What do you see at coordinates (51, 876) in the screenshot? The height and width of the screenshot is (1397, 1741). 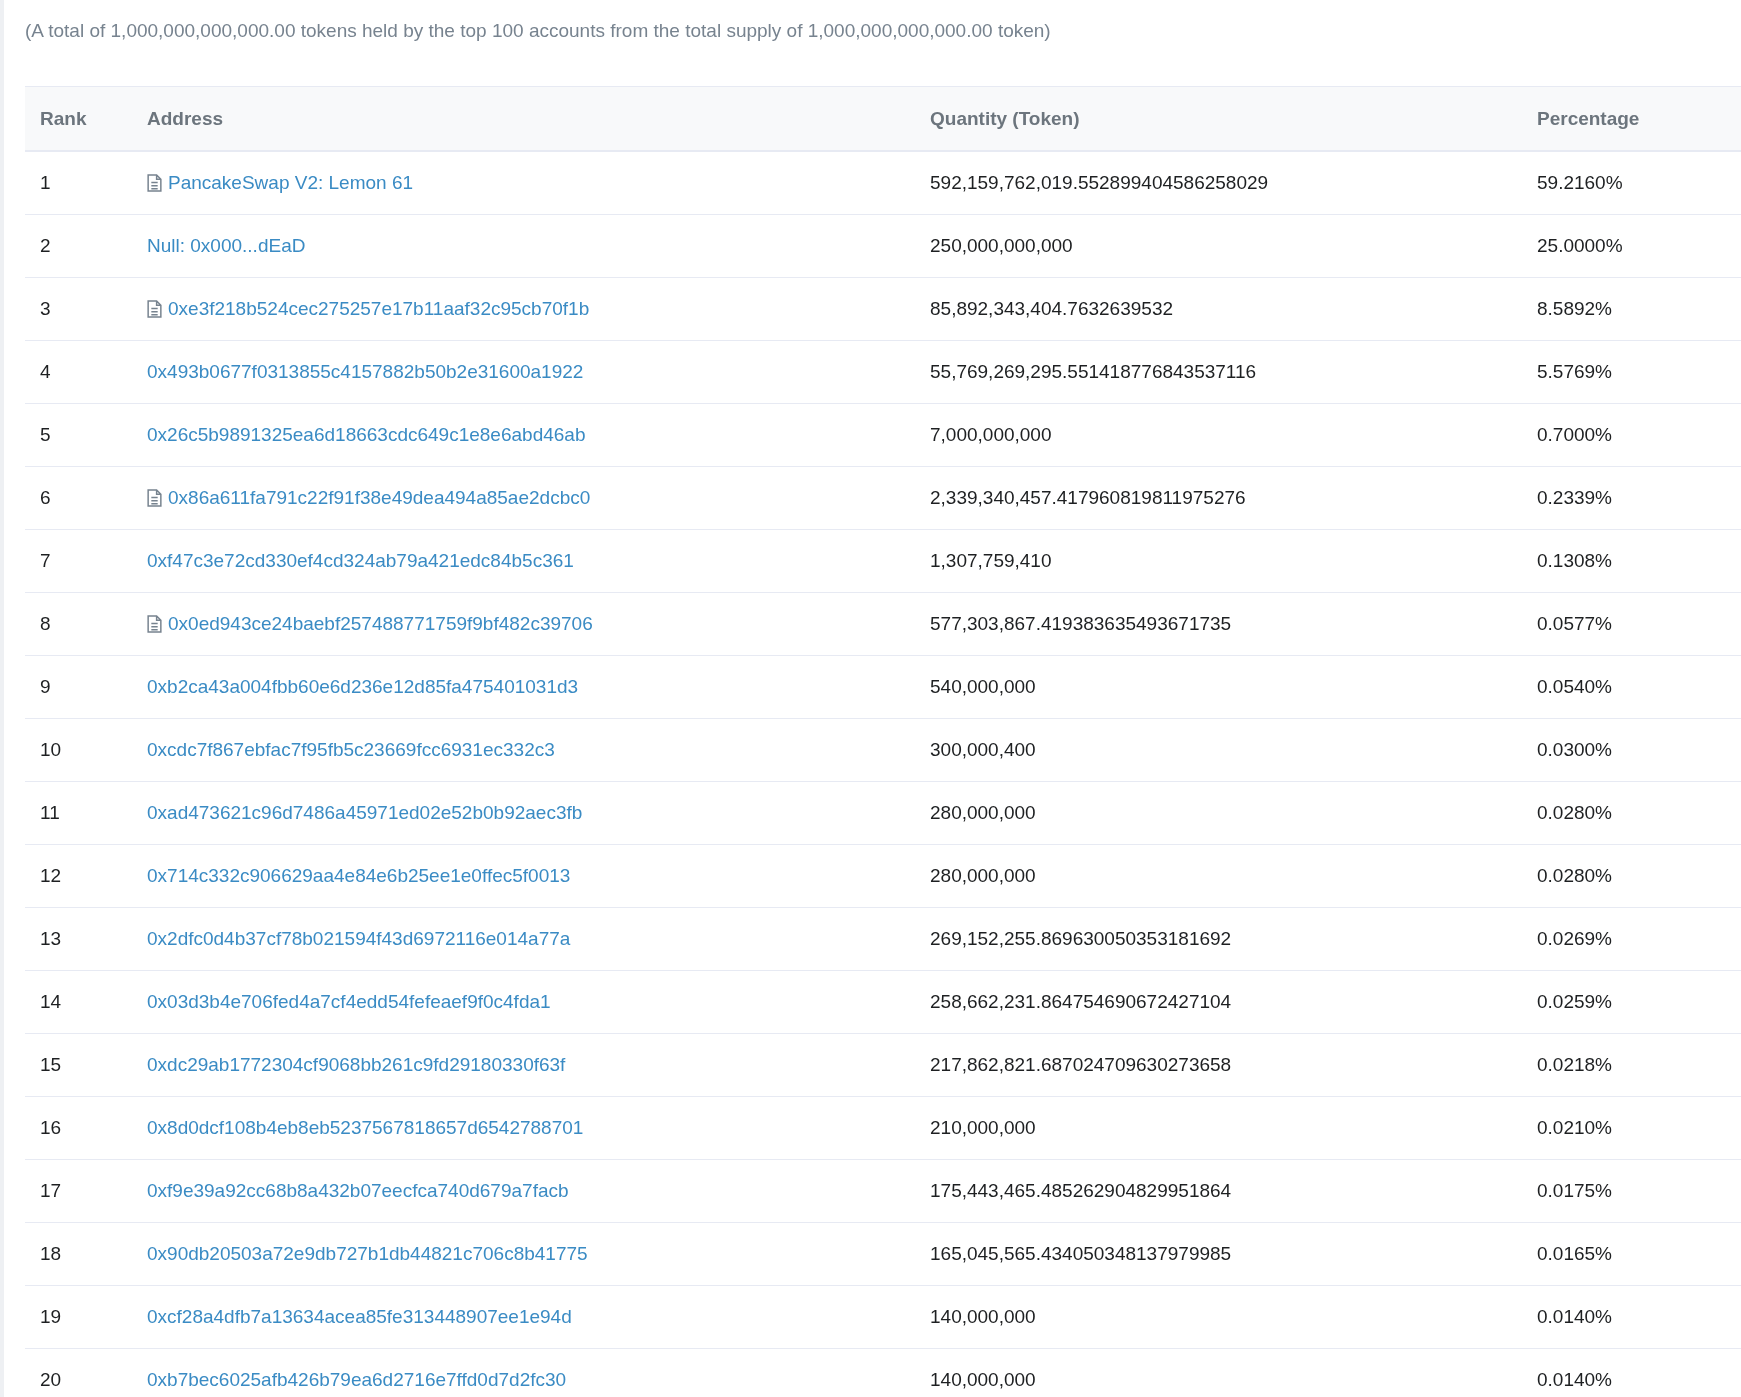 I see `rank-cell-text: 12` at bounding box center [51, 876].